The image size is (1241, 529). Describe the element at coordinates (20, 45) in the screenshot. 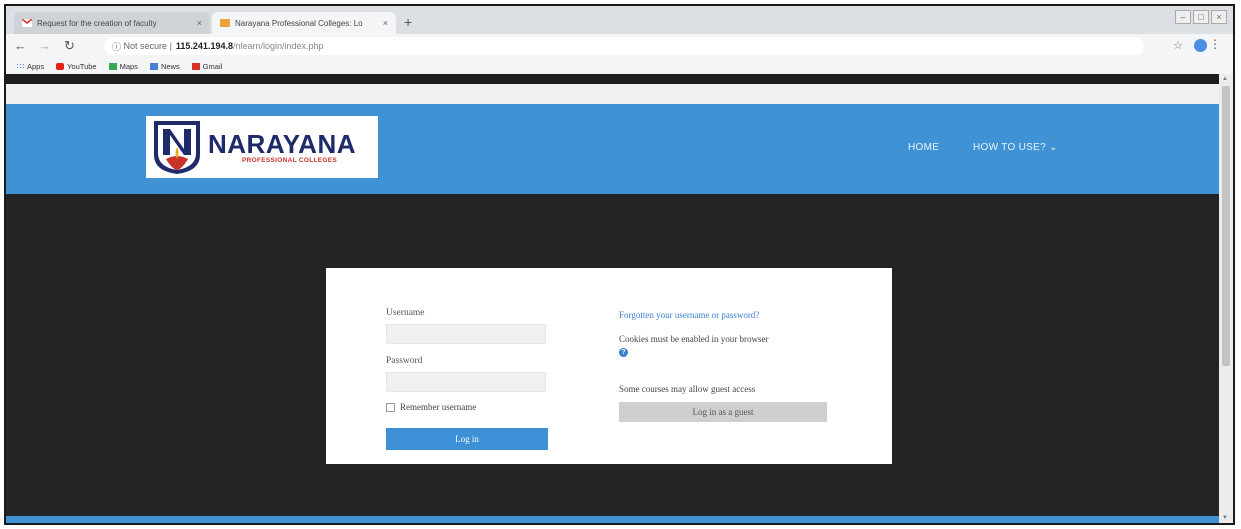

I see `back-icon: ←` at that location.